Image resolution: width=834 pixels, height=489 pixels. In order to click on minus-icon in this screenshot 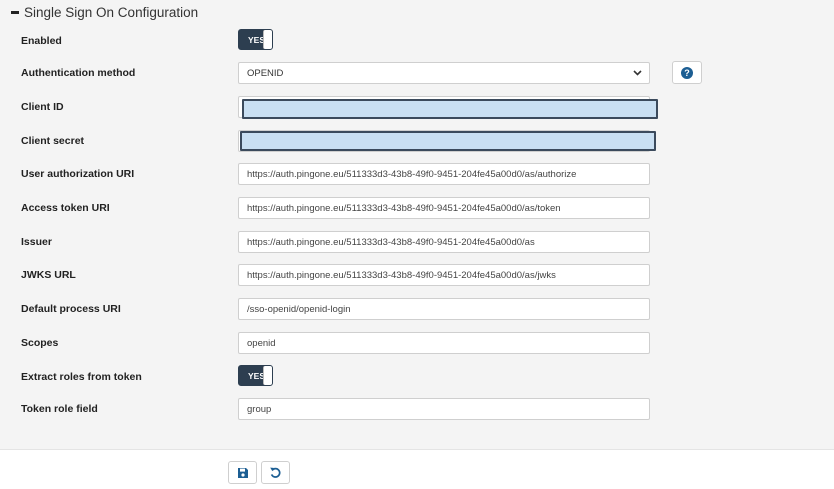, I will do `click(15, 12)`.